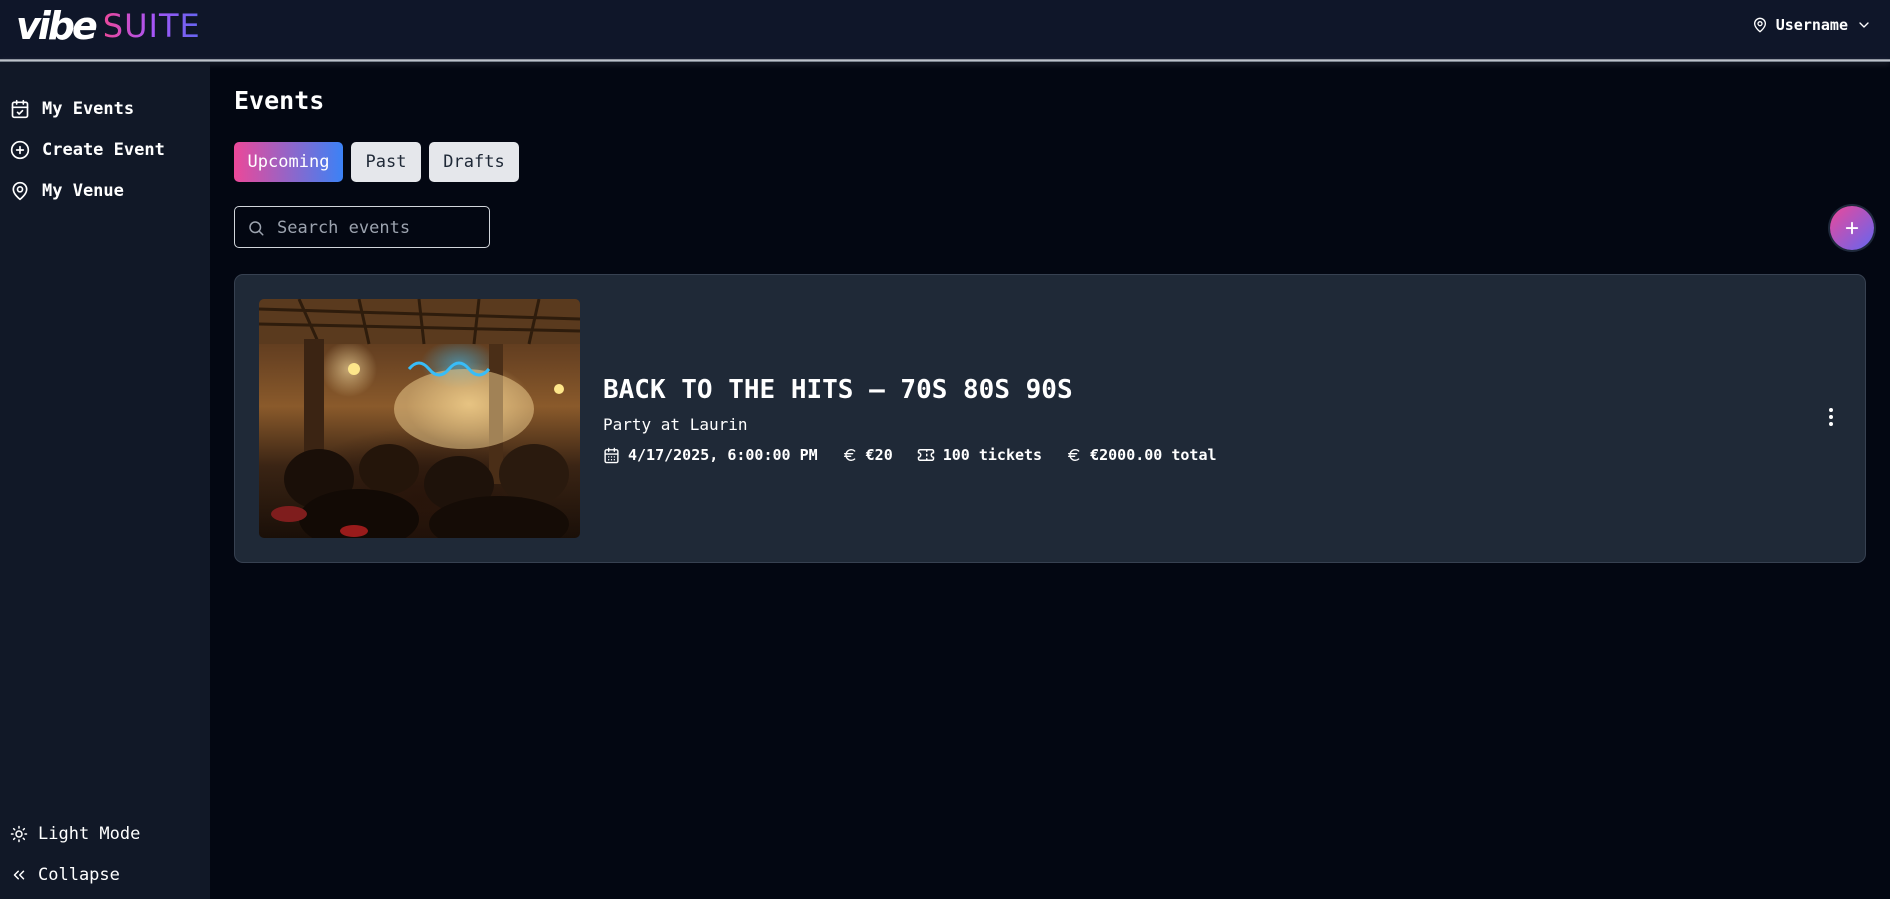 The height and width of the screenshot is (899, 1890). I want to click on event-tickets-text: 100 tickets, so click(992, 455).